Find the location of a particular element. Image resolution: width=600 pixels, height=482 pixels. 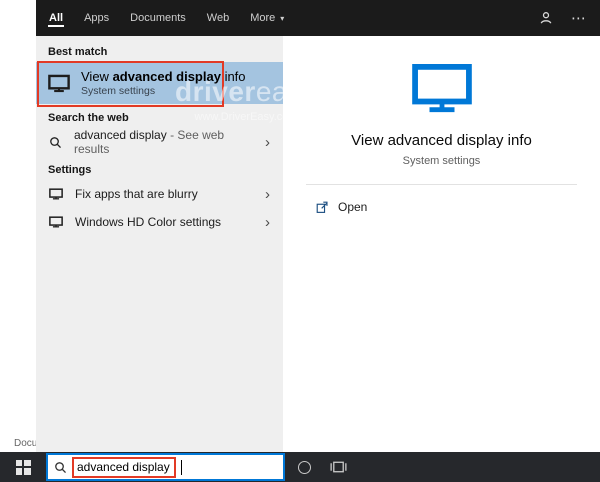

web-search-result: advanced display - See web results › is located at coordinates (159, 142).